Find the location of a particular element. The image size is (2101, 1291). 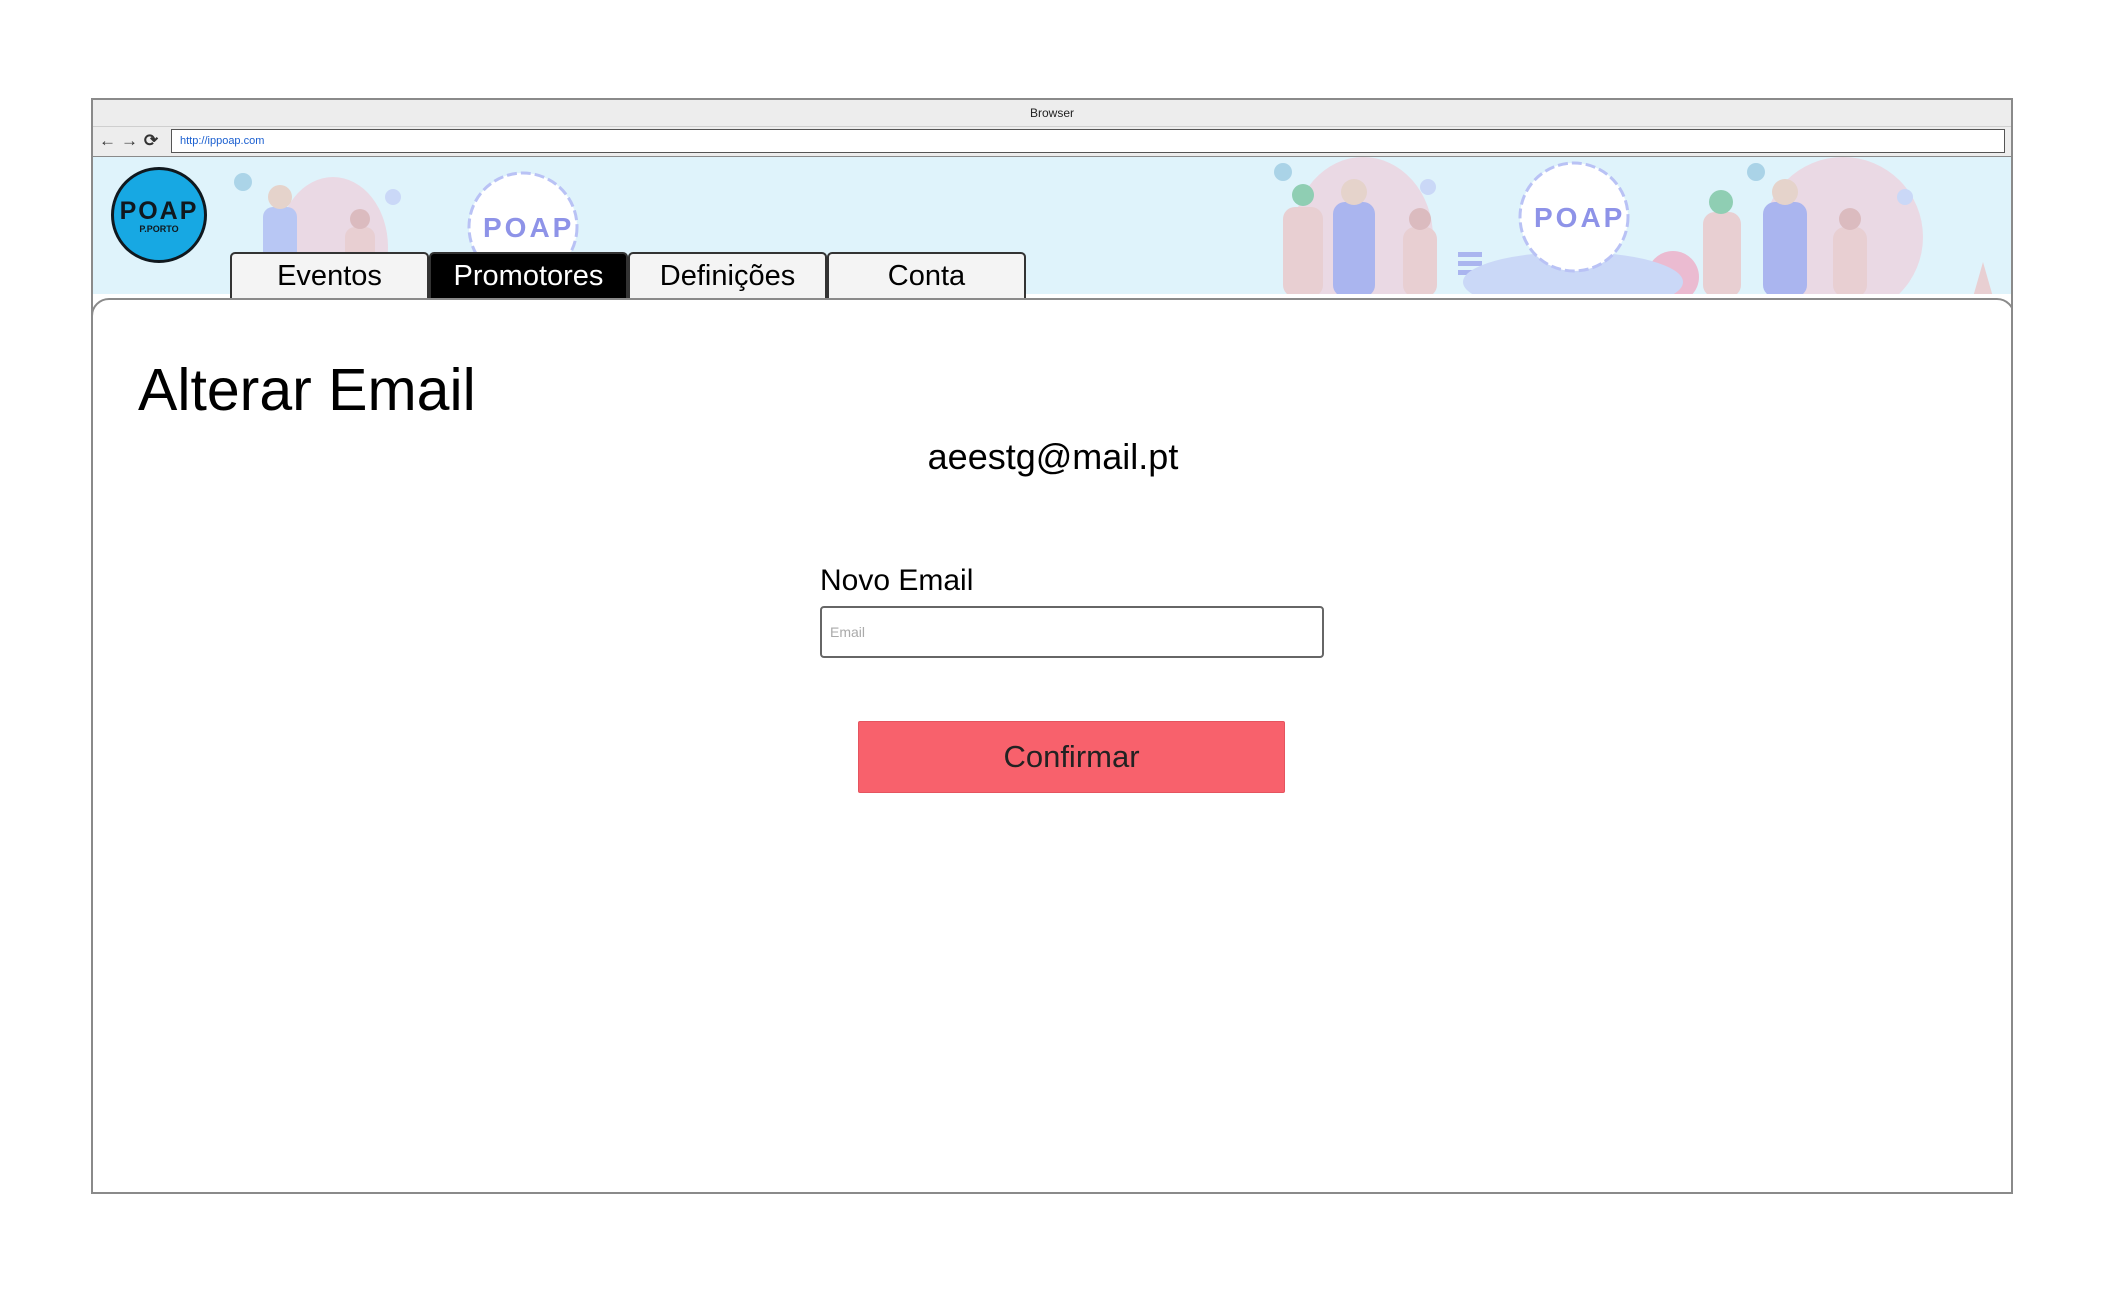

banner-badge-right: POAP is located at coordinates (1580, 217).